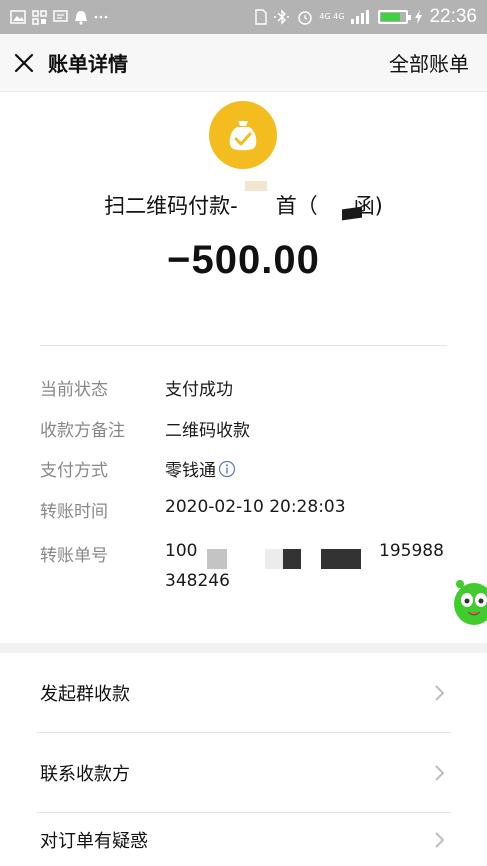  I want to click on charging-icon, so click(418, 17).